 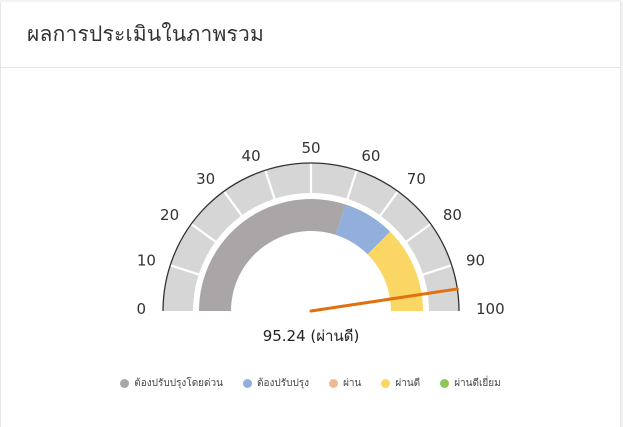 I want to click on legend-label: ต้องปรับปรุง, so click(x=283, y=383).